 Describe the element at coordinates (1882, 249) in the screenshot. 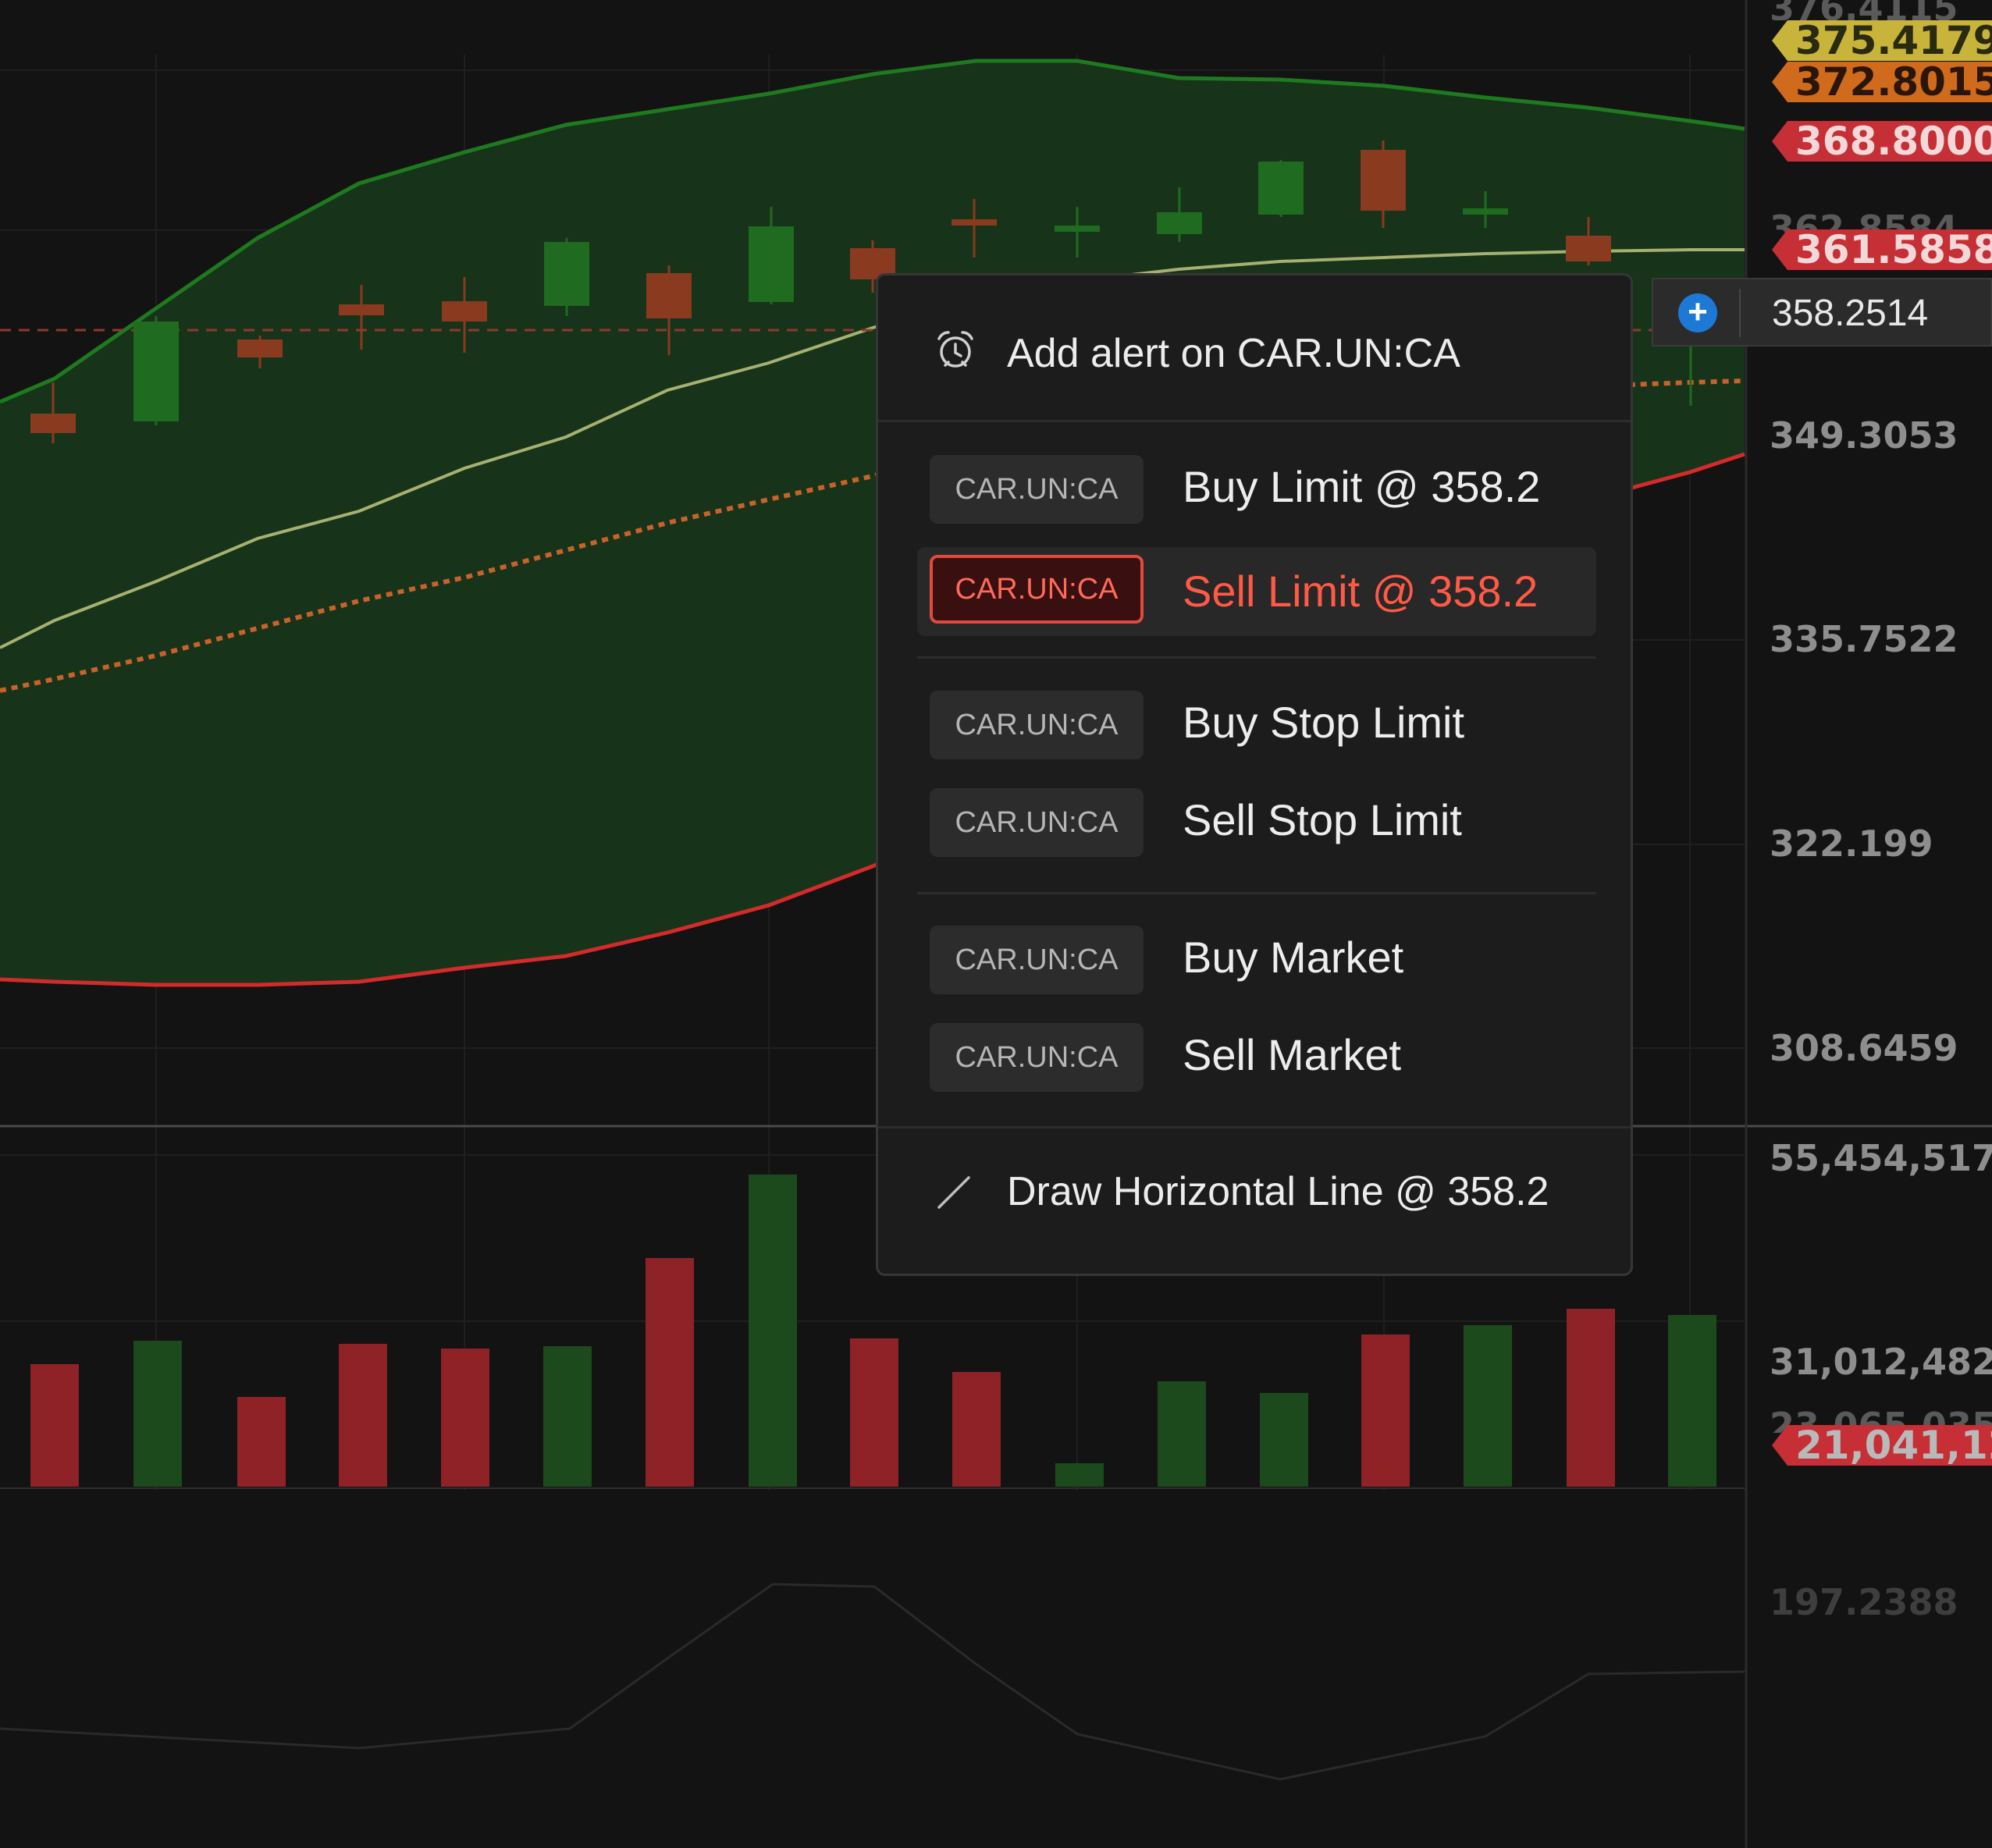

I see `price-tag-close: 361.5858` at that location.